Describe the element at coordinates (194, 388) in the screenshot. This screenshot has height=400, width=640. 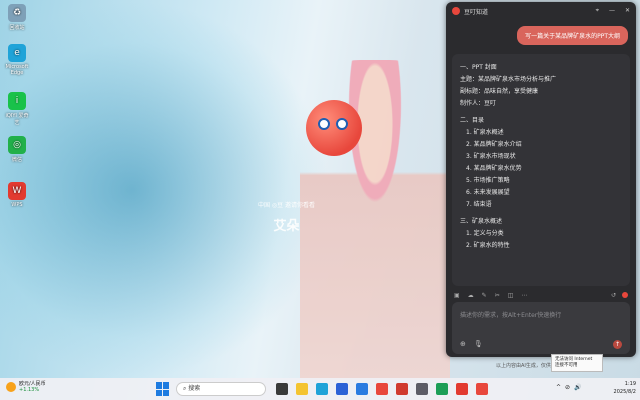
I see `search-placeholder: 搜索` at that location.